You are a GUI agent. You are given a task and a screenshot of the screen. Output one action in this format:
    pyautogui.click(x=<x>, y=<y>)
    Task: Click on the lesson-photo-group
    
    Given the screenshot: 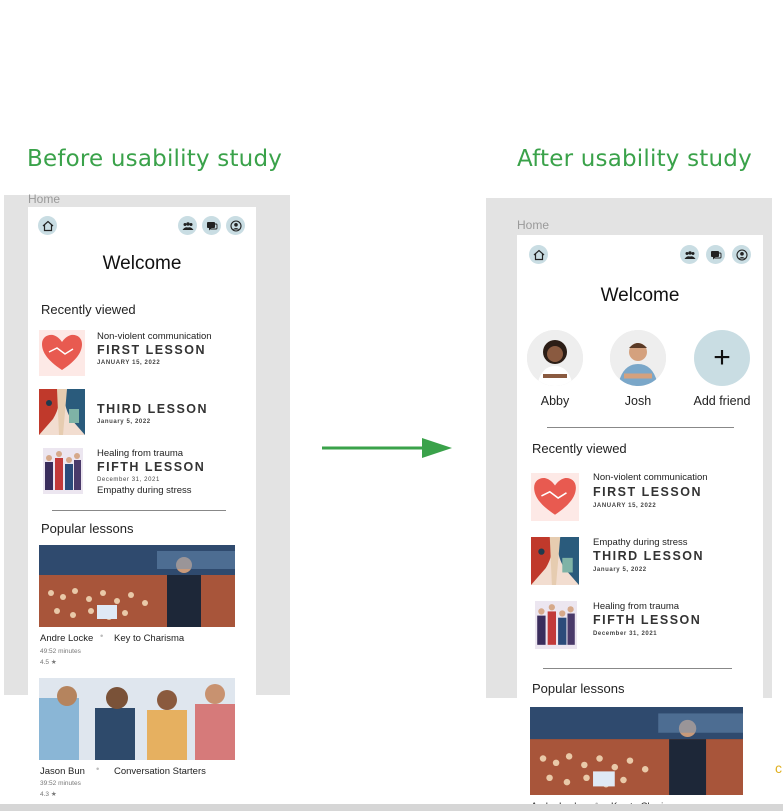 What is the action you would take?
    pyautogui.click(x=137, y=719)
    